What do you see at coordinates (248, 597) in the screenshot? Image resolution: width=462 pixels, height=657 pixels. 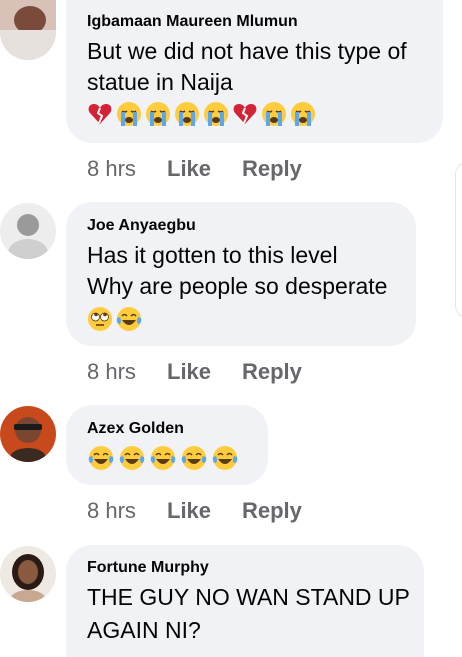 I see `comment-text-line: THE GUY NO WAN STAND UP` at bounding box center [248, 597].